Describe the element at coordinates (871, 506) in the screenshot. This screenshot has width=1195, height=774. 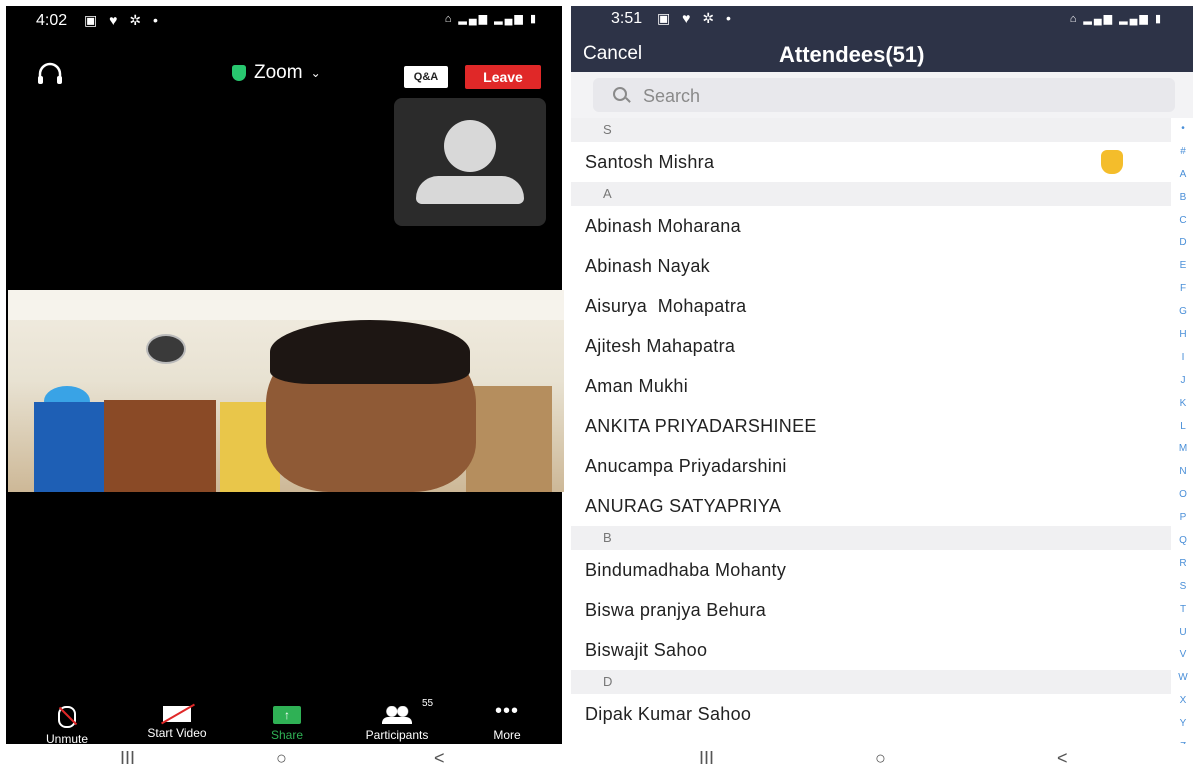
I see `attendee-row: ANURAG SATYAPRIYA` at that location.